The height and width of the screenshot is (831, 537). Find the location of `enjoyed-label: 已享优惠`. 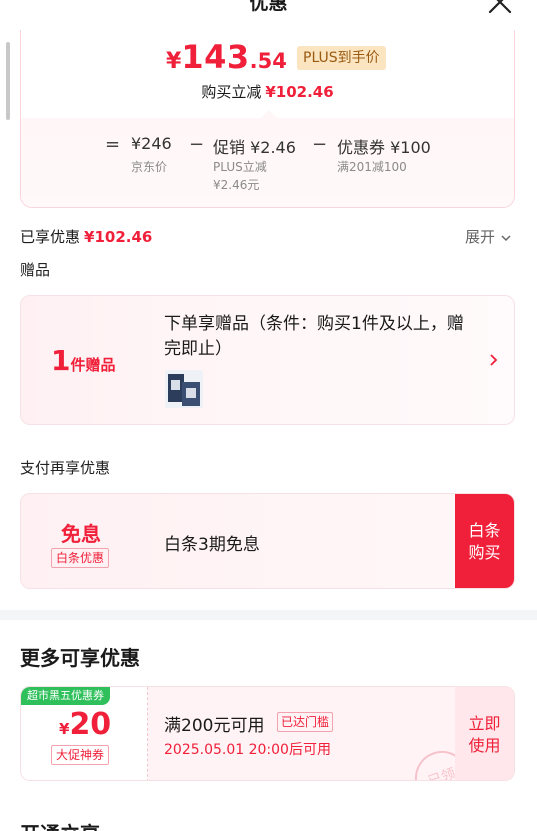

enjoyed-label: 已享优惠 is located at coordinates (50, 237).